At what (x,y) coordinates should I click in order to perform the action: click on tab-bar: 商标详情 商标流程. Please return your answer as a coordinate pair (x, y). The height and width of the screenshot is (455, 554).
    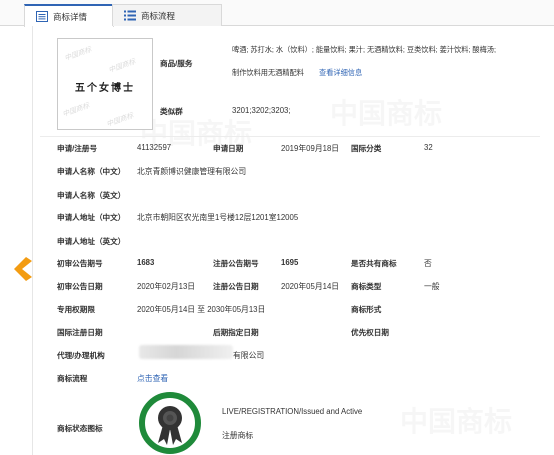
    Looking at the image, I should click on (277, 13).